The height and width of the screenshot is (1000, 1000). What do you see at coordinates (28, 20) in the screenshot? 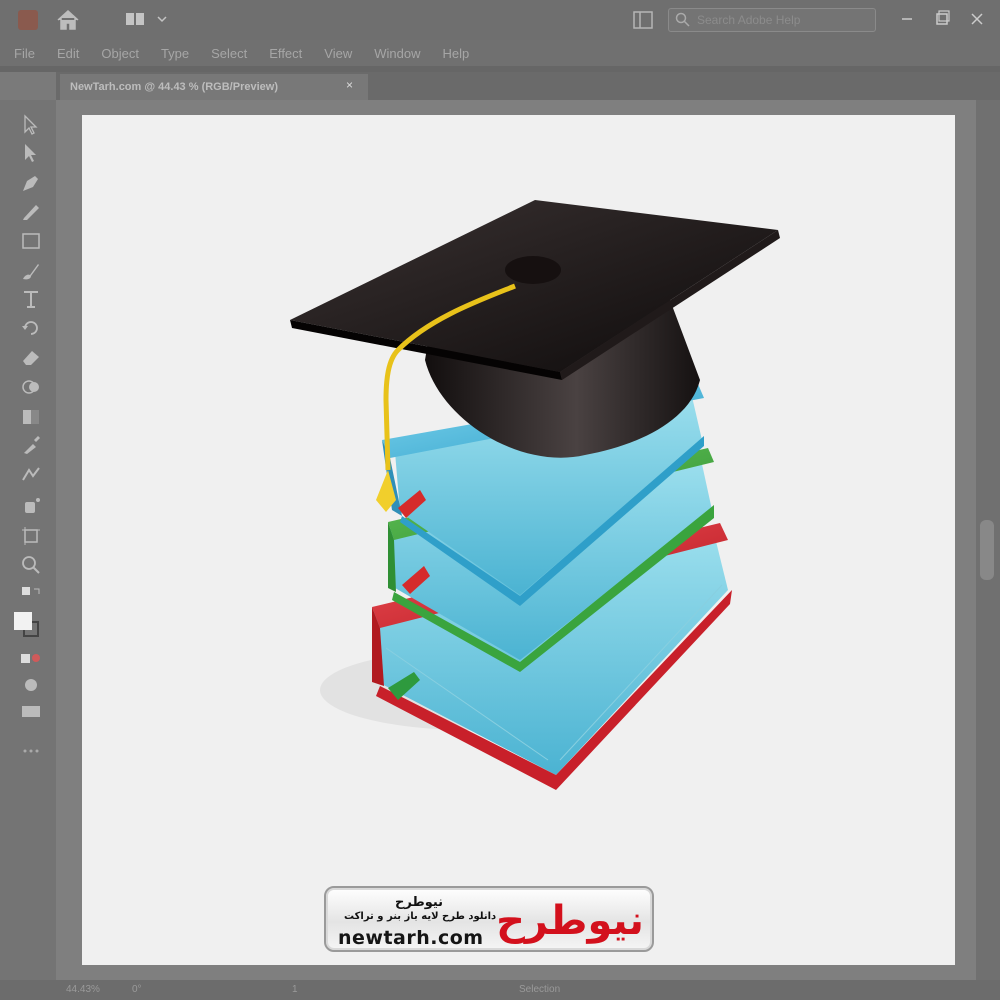
I see `app-logo` at bounding box center [28, 20].